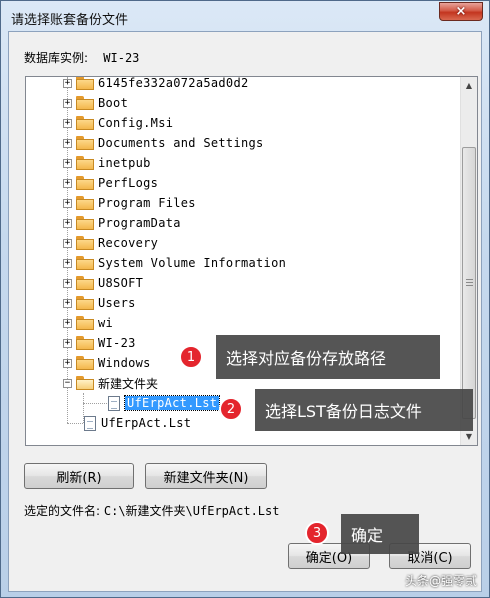  Describe the element at coordinates (67, 383) in the screenshot. I see `collapse-toggle-icon: −` at that location.